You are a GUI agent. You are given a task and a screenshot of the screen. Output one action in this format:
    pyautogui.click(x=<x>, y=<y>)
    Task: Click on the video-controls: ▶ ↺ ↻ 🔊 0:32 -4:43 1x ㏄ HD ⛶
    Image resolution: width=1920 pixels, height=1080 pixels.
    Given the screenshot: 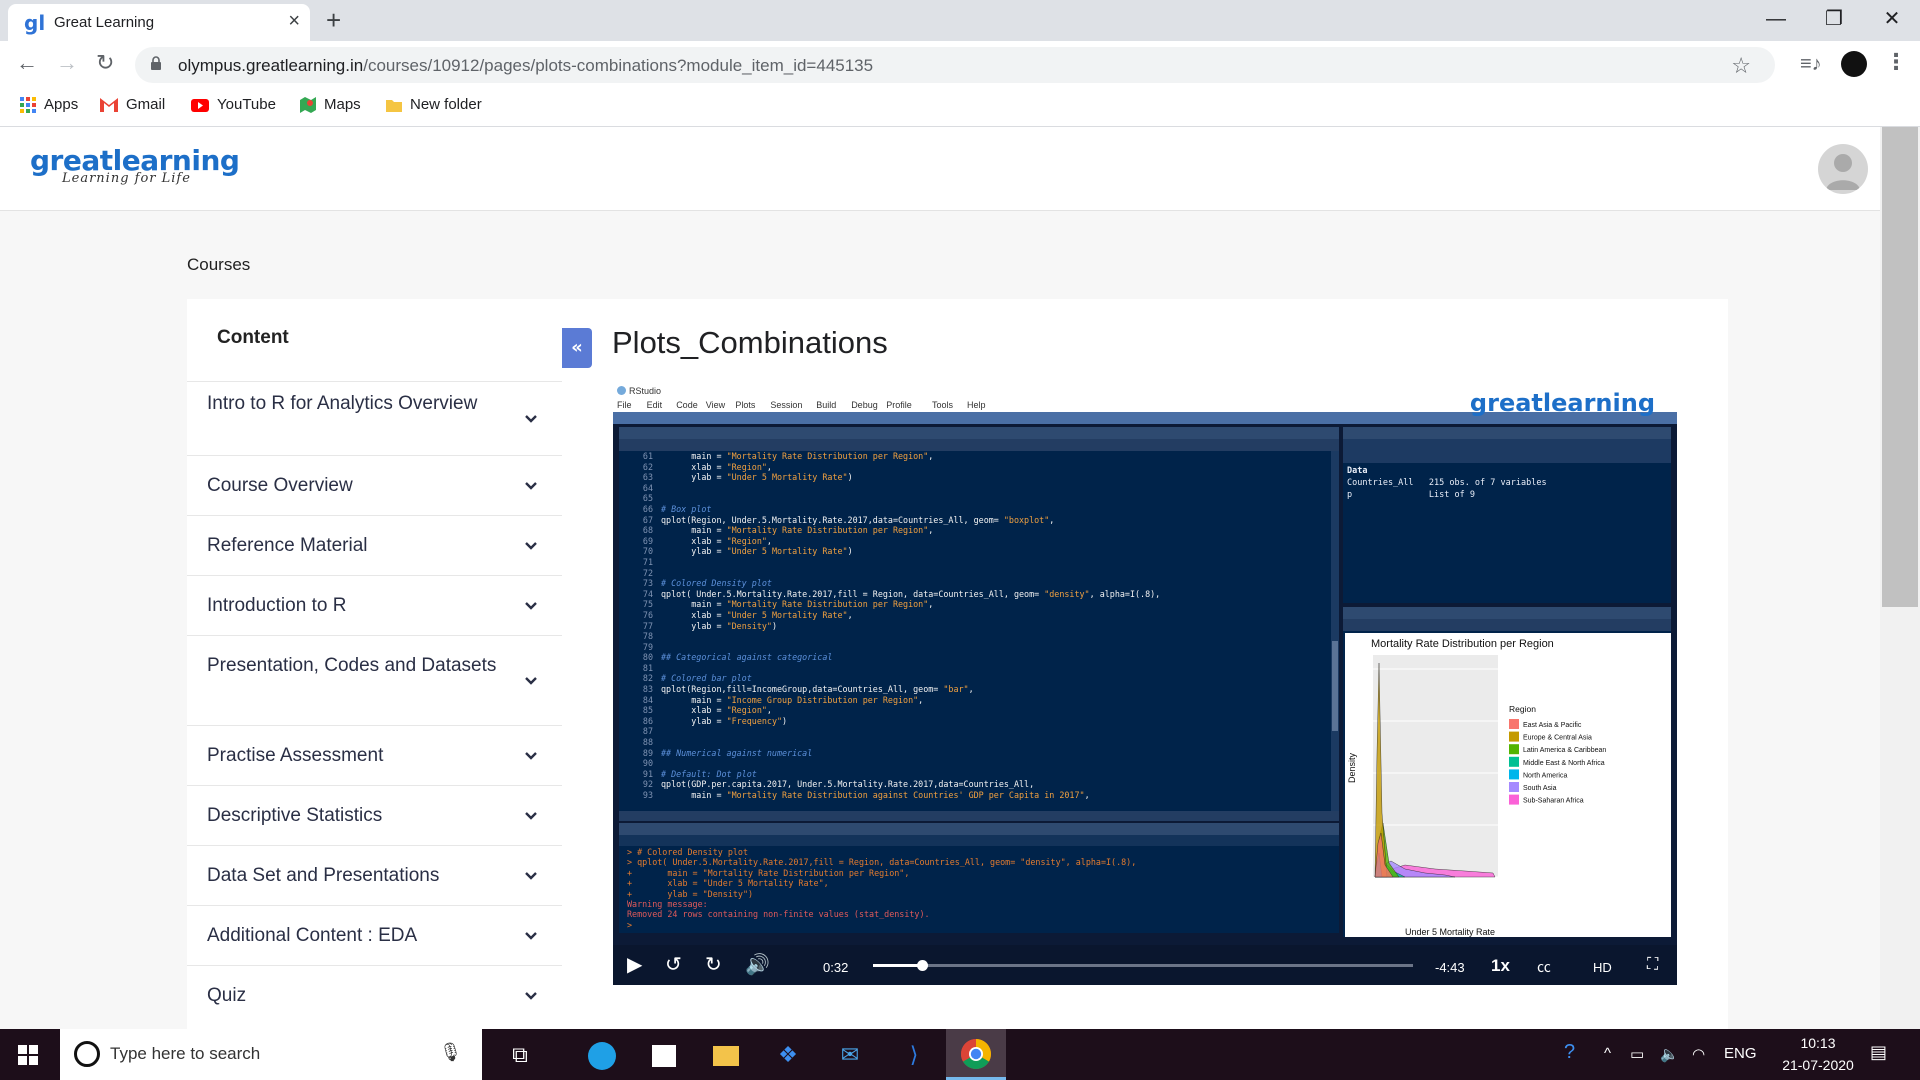 What is the action you would take?
    pyautogui.click(x=1145, y=965)
    